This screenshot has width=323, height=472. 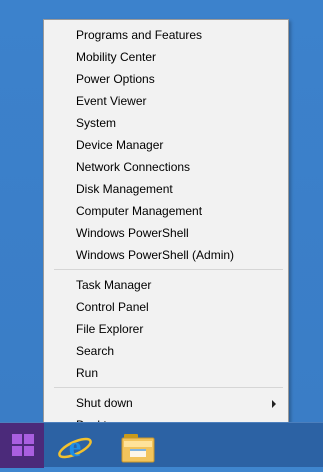 I want to click on windows-start-icon, so click(x=23, y=445).